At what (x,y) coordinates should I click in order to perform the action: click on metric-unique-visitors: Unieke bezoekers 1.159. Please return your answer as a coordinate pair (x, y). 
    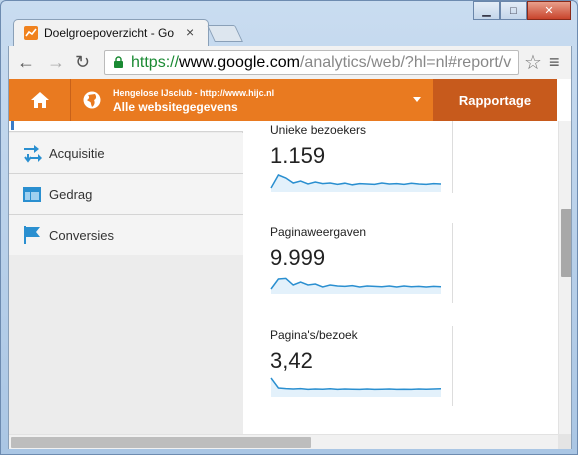
    Looking at the image, I should click on (360, 160).